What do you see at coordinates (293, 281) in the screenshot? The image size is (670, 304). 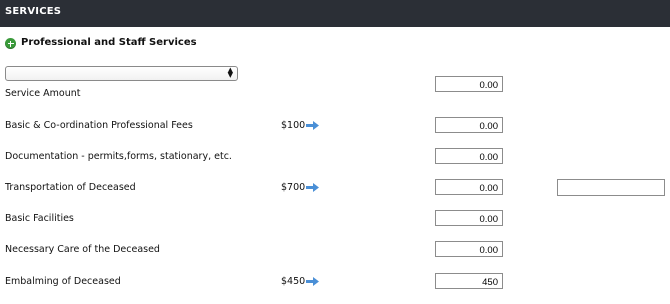 I see `price-embalming: $450` at bounding box center [293, 281].